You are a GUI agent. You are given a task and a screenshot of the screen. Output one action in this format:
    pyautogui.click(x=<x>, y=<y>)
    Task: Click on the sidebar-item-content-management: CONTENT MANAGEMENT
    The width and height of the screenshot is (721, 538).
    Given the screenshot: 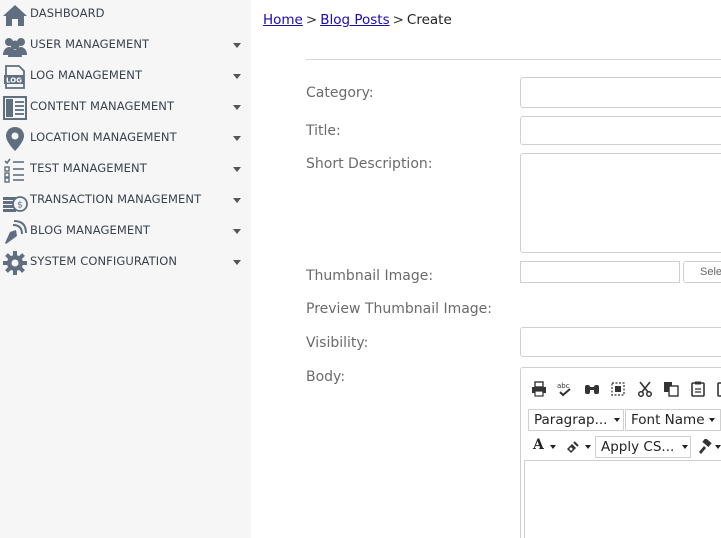 What is the action you would take?
    pyautogui.click(x=125, y=108)
    